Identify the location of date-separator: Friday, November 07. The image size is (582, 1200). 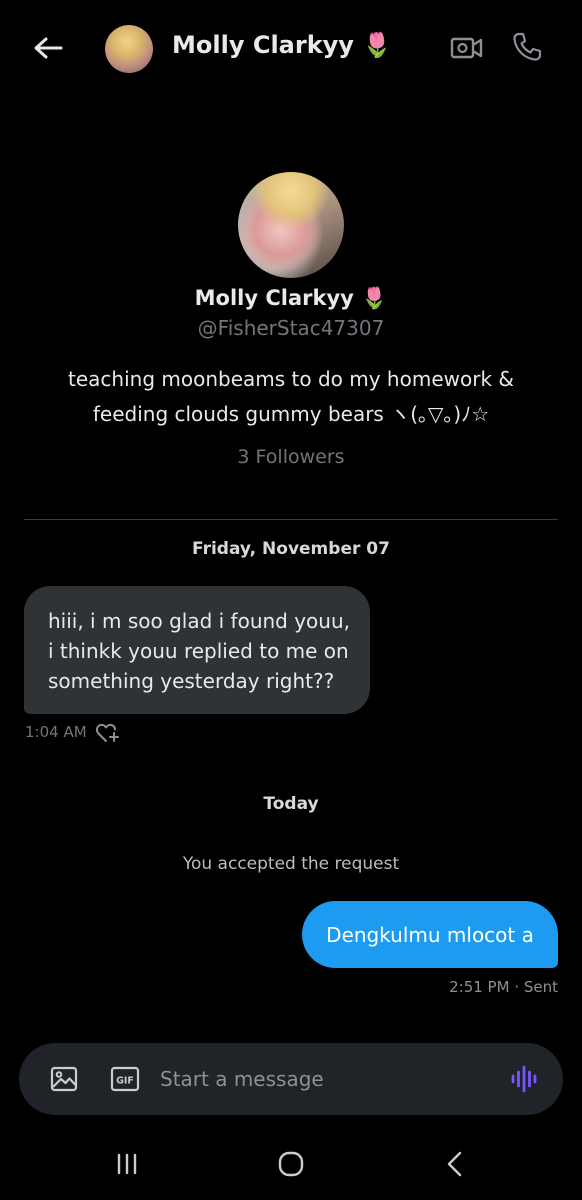
(291, 549).